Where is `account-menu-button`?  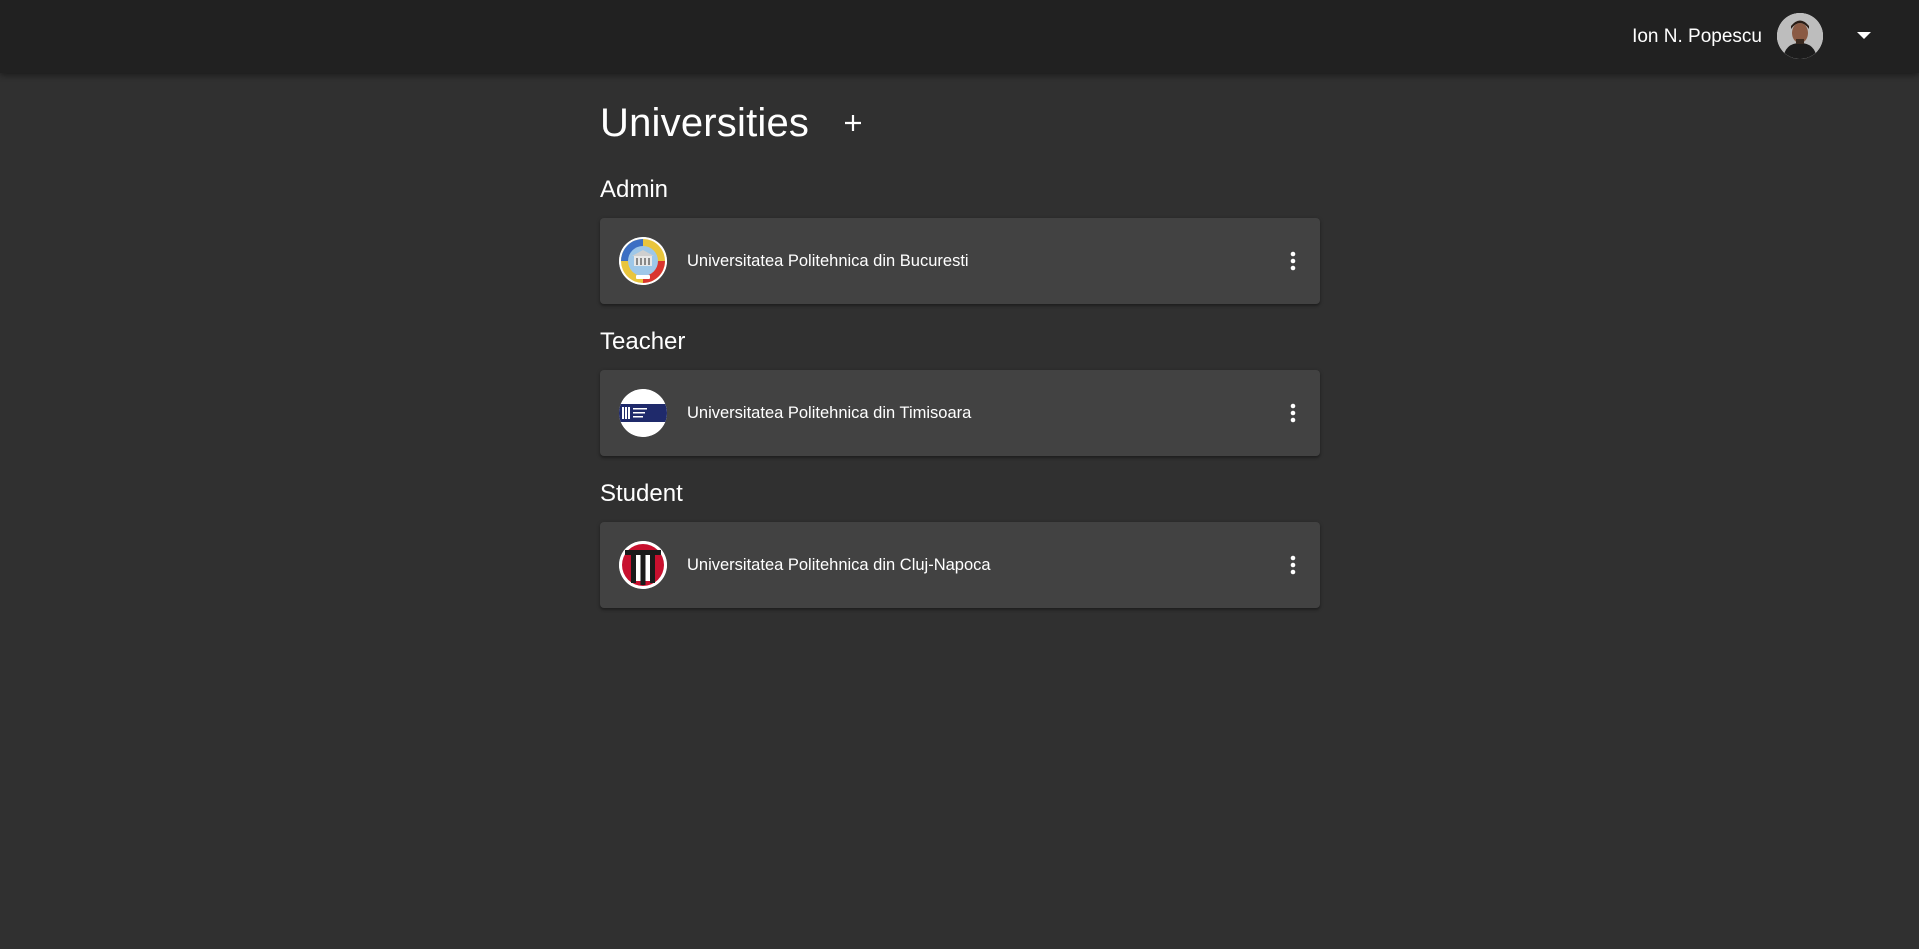
account-menu-button is located at coordinates (1864, 36).